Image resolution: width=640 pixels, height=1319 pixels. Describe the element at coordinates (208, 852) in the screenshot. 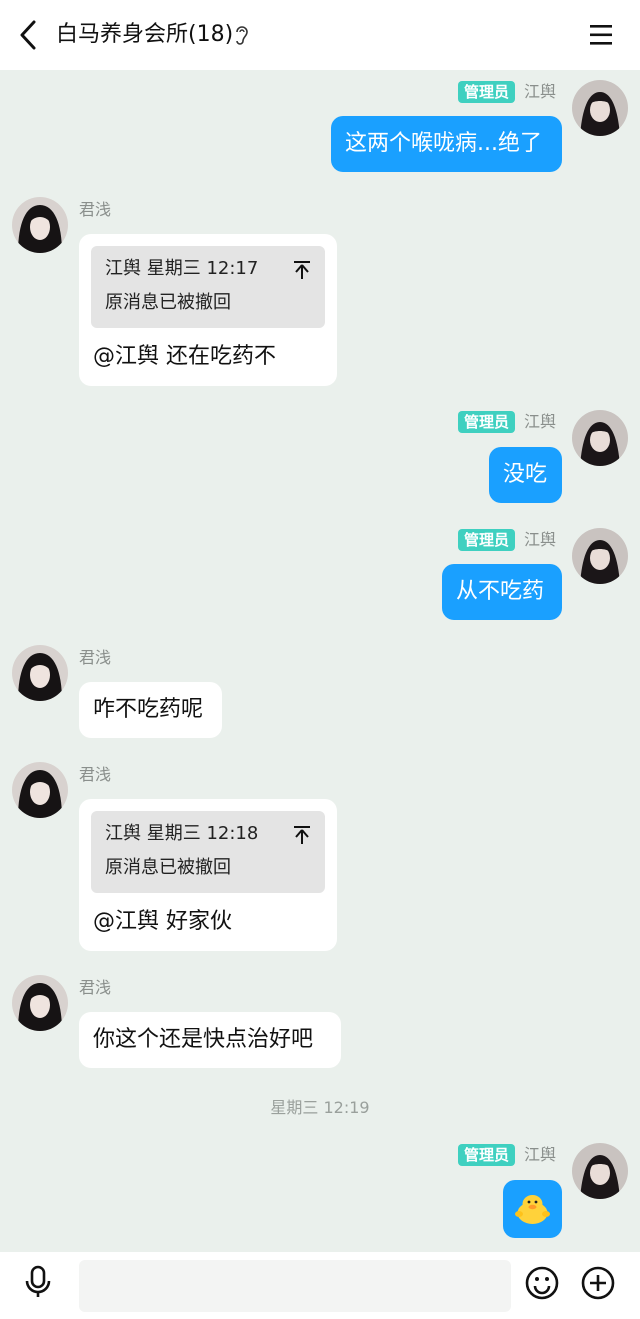

I see `quoted-message: 江舆 星期三 12:18 原消息已被撤回` at that location.